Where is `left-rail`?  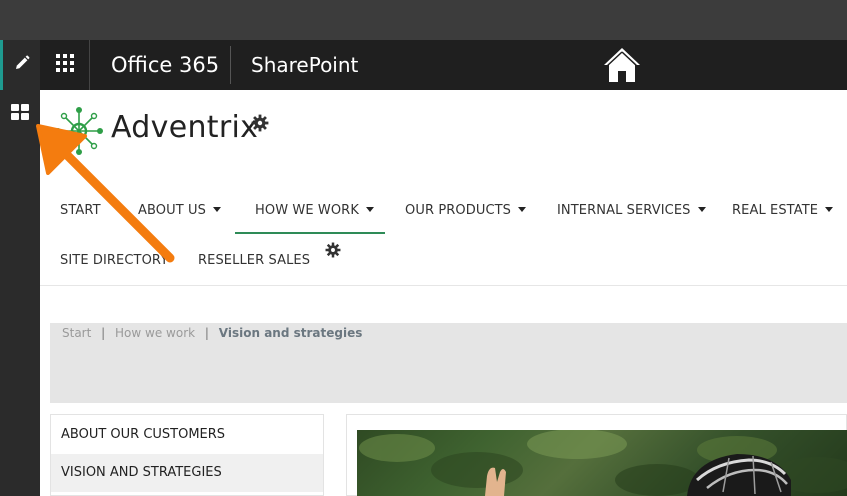
left-rail is located at coordinates (20, 293).